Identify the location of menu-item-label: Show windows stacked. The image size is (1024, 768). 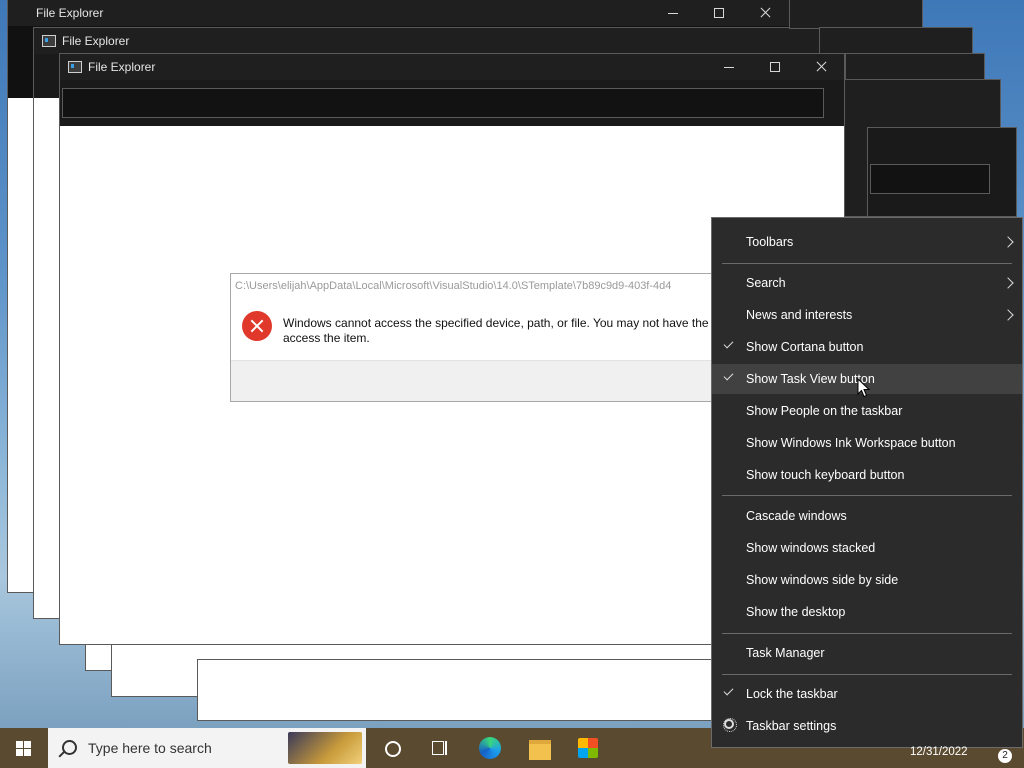
(811, 548).